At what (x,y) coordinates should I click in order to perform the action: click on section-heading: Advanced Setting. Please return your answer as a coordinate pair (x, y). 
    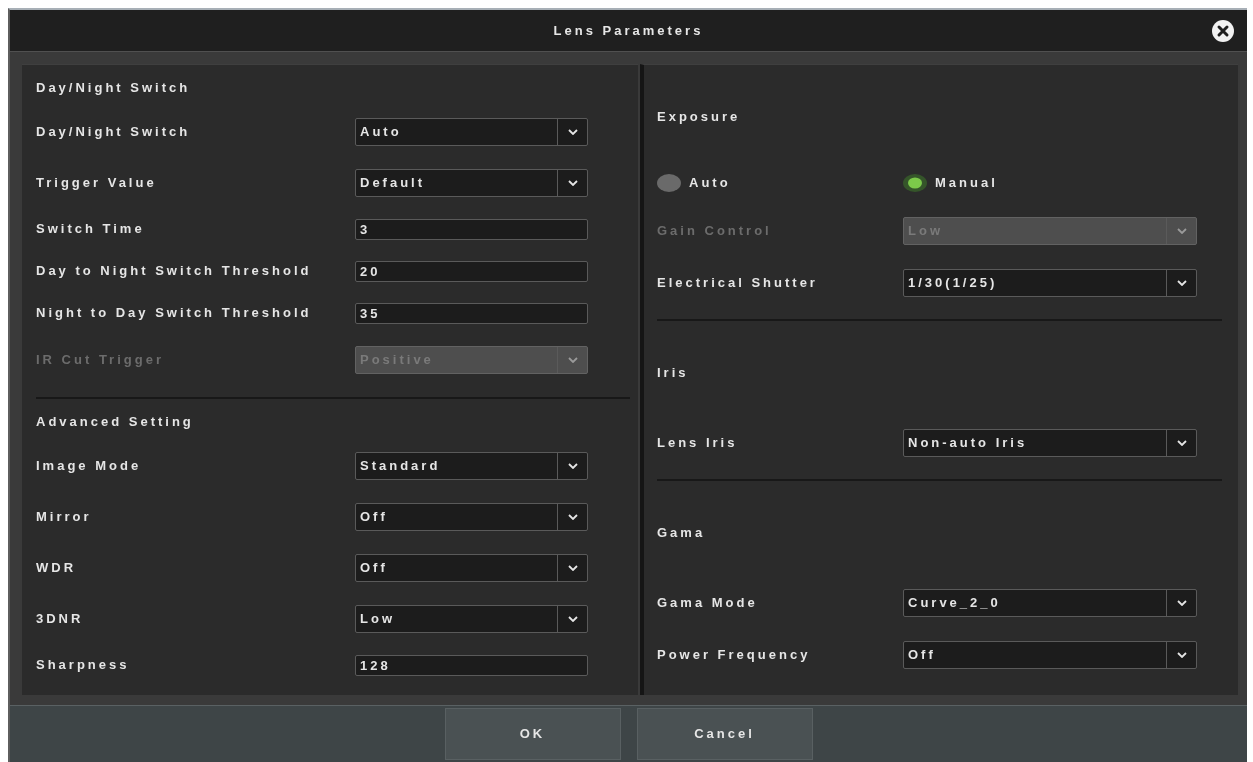
    Looking at the image, I should click on (115, 422).